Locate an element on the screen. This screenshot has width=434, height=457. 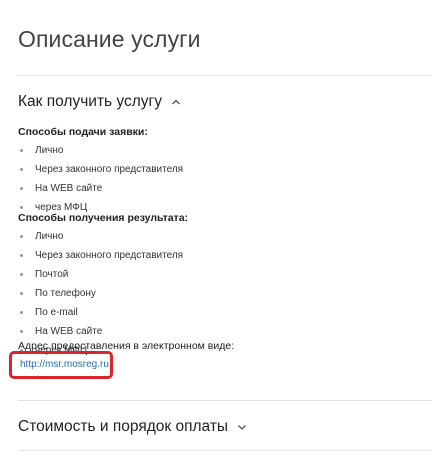
list-item: По телефону is located at coordinates (100, 293).